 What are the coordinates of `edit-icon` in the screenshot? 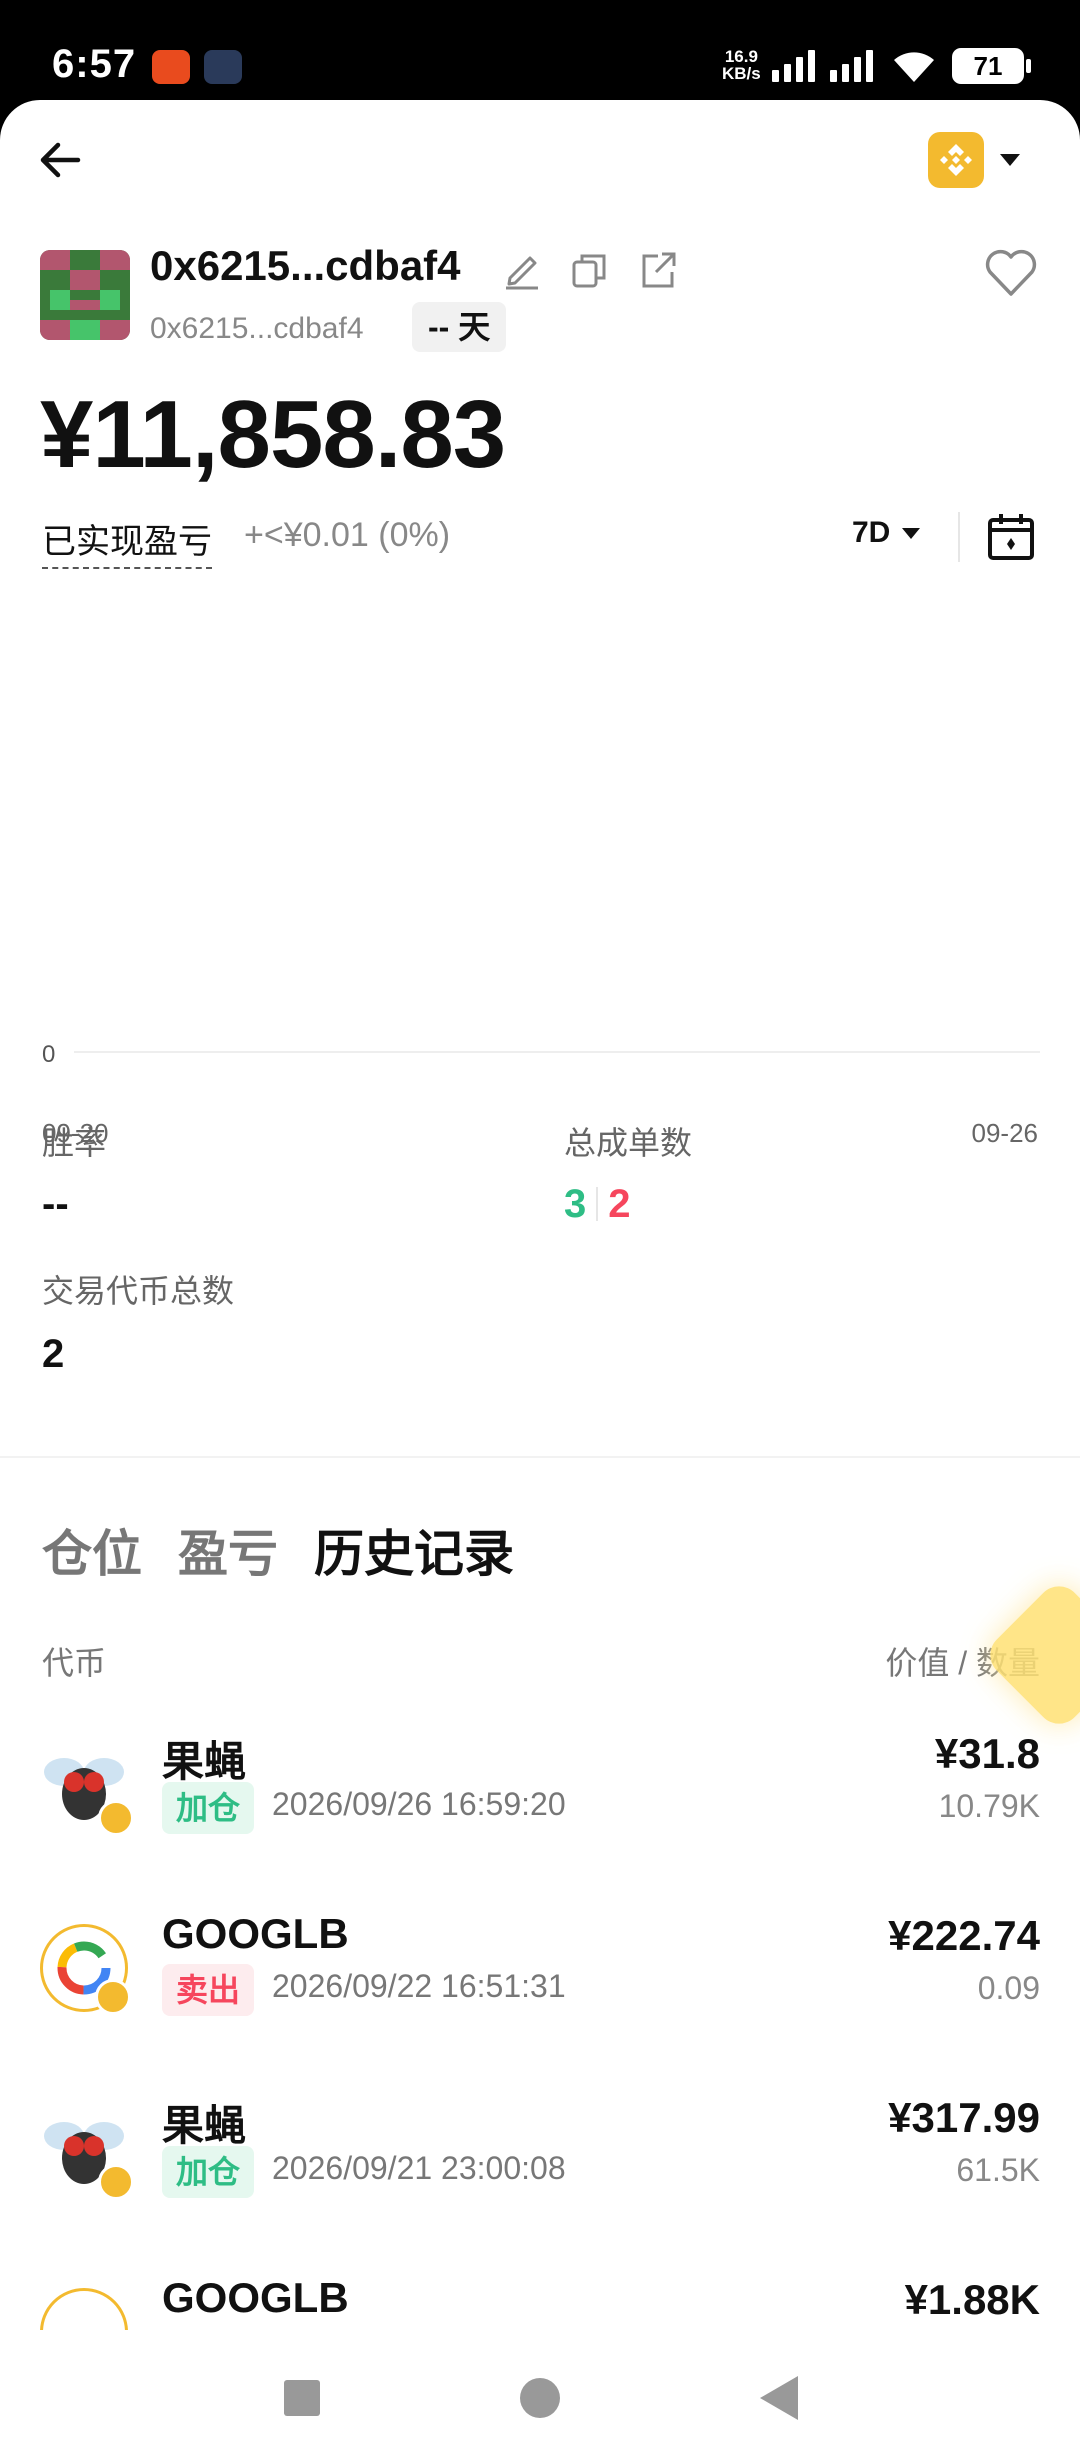 It's located at (522, 270).